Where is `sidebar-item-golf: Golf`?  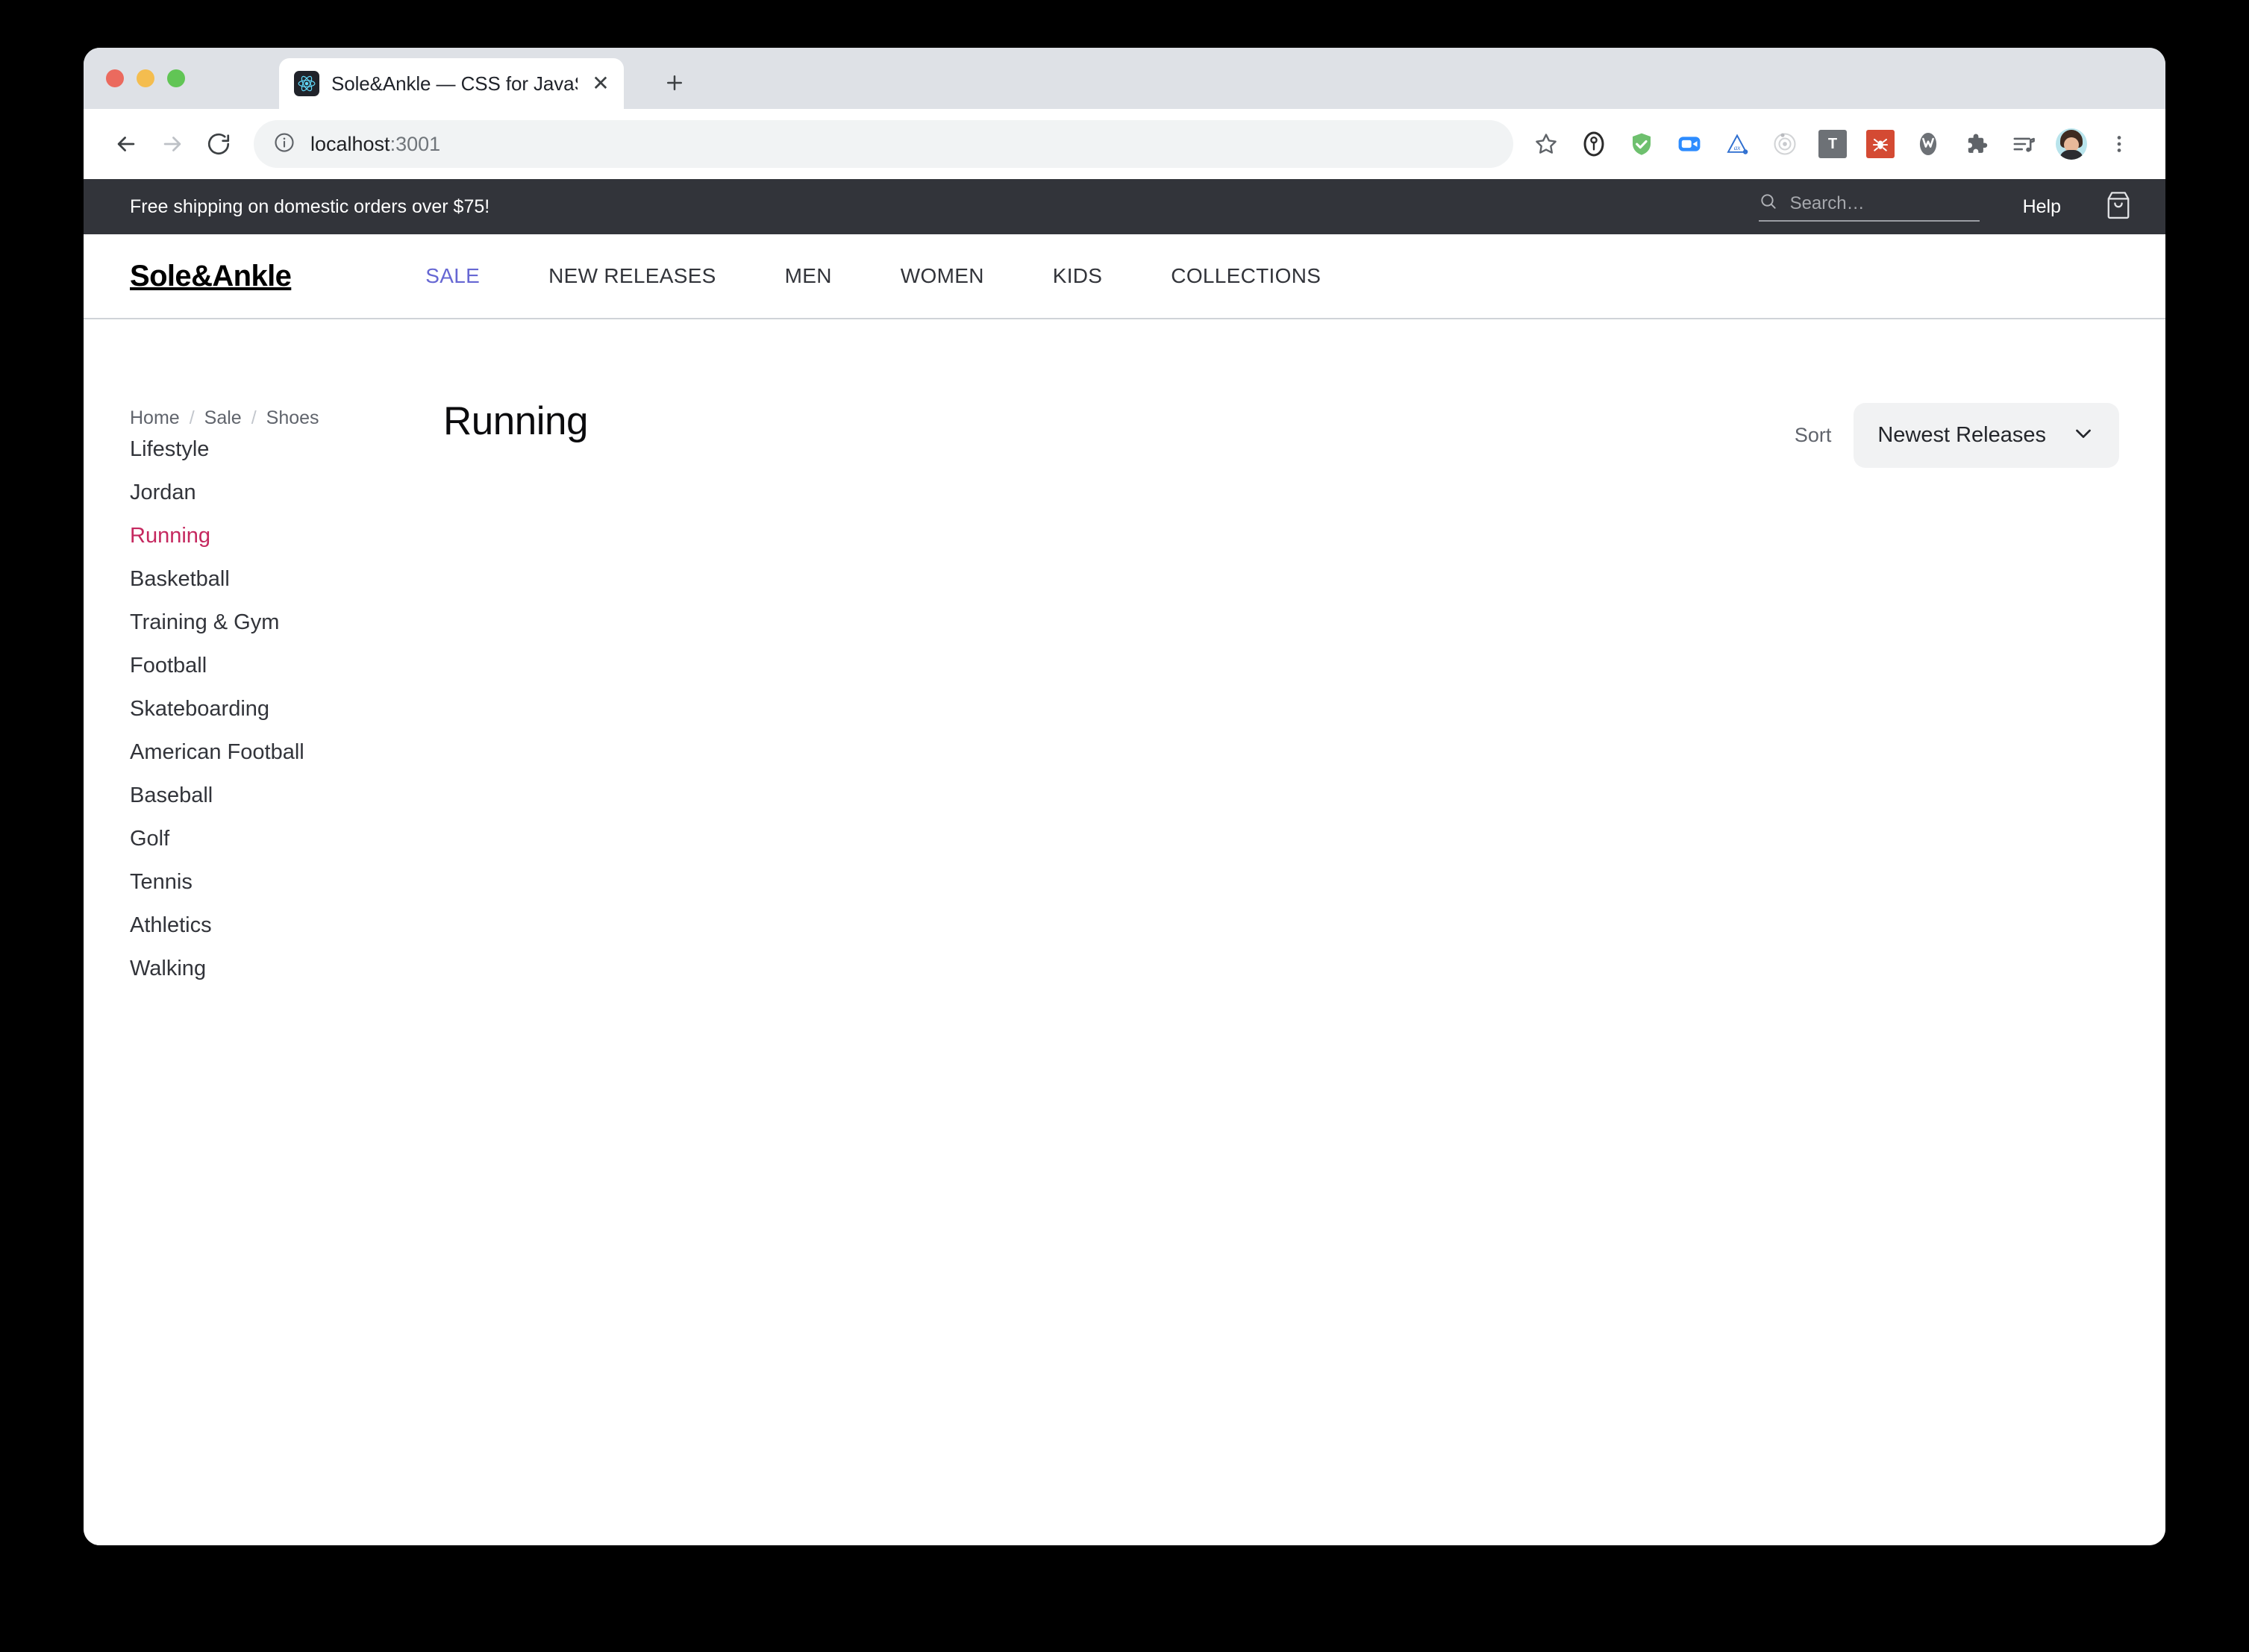 sidebar-item-golf: Golf is located at coordinates (149, 839).